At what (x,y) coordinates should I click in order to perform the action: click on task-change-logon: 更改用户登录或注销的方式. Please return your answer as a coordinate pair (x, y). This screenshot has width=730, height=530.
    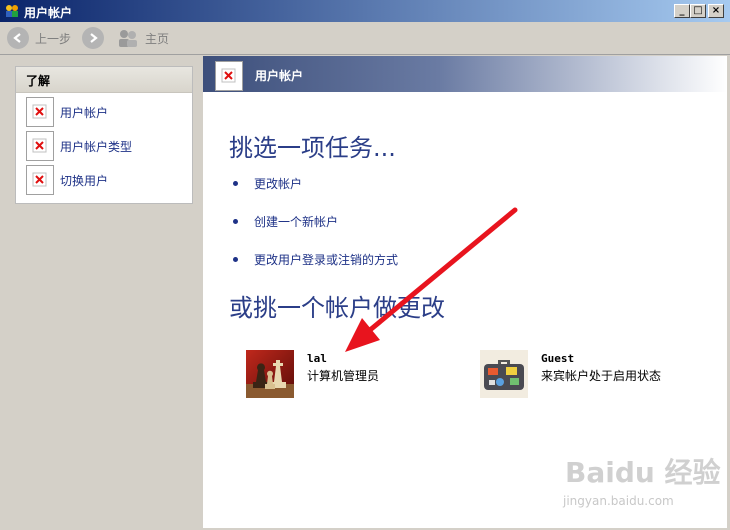
    Looking at the image, I should click on (315, 259).